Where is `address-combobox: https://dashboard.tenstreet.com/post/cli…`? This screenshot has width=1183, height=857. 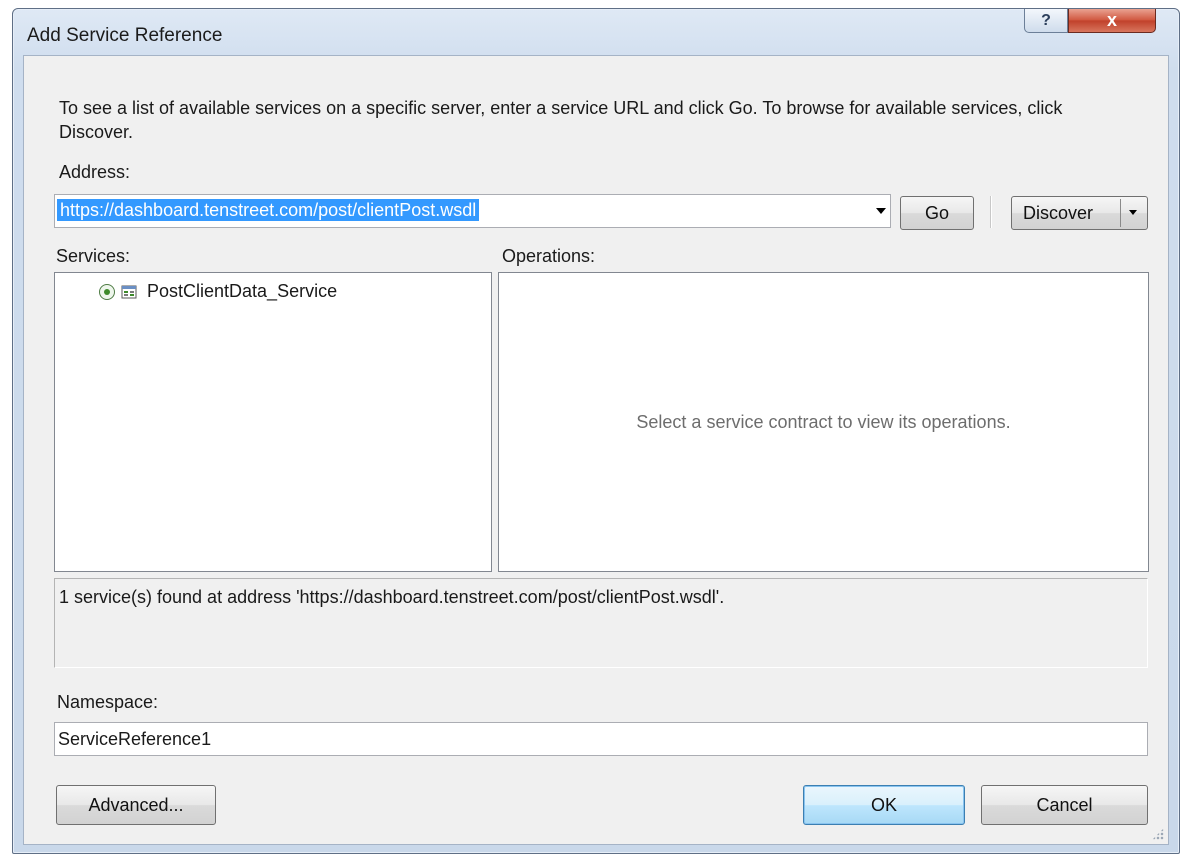 address-combobox: https://dashboard.tenstreet.com/post/cli… is located at coordinates (472, 211).